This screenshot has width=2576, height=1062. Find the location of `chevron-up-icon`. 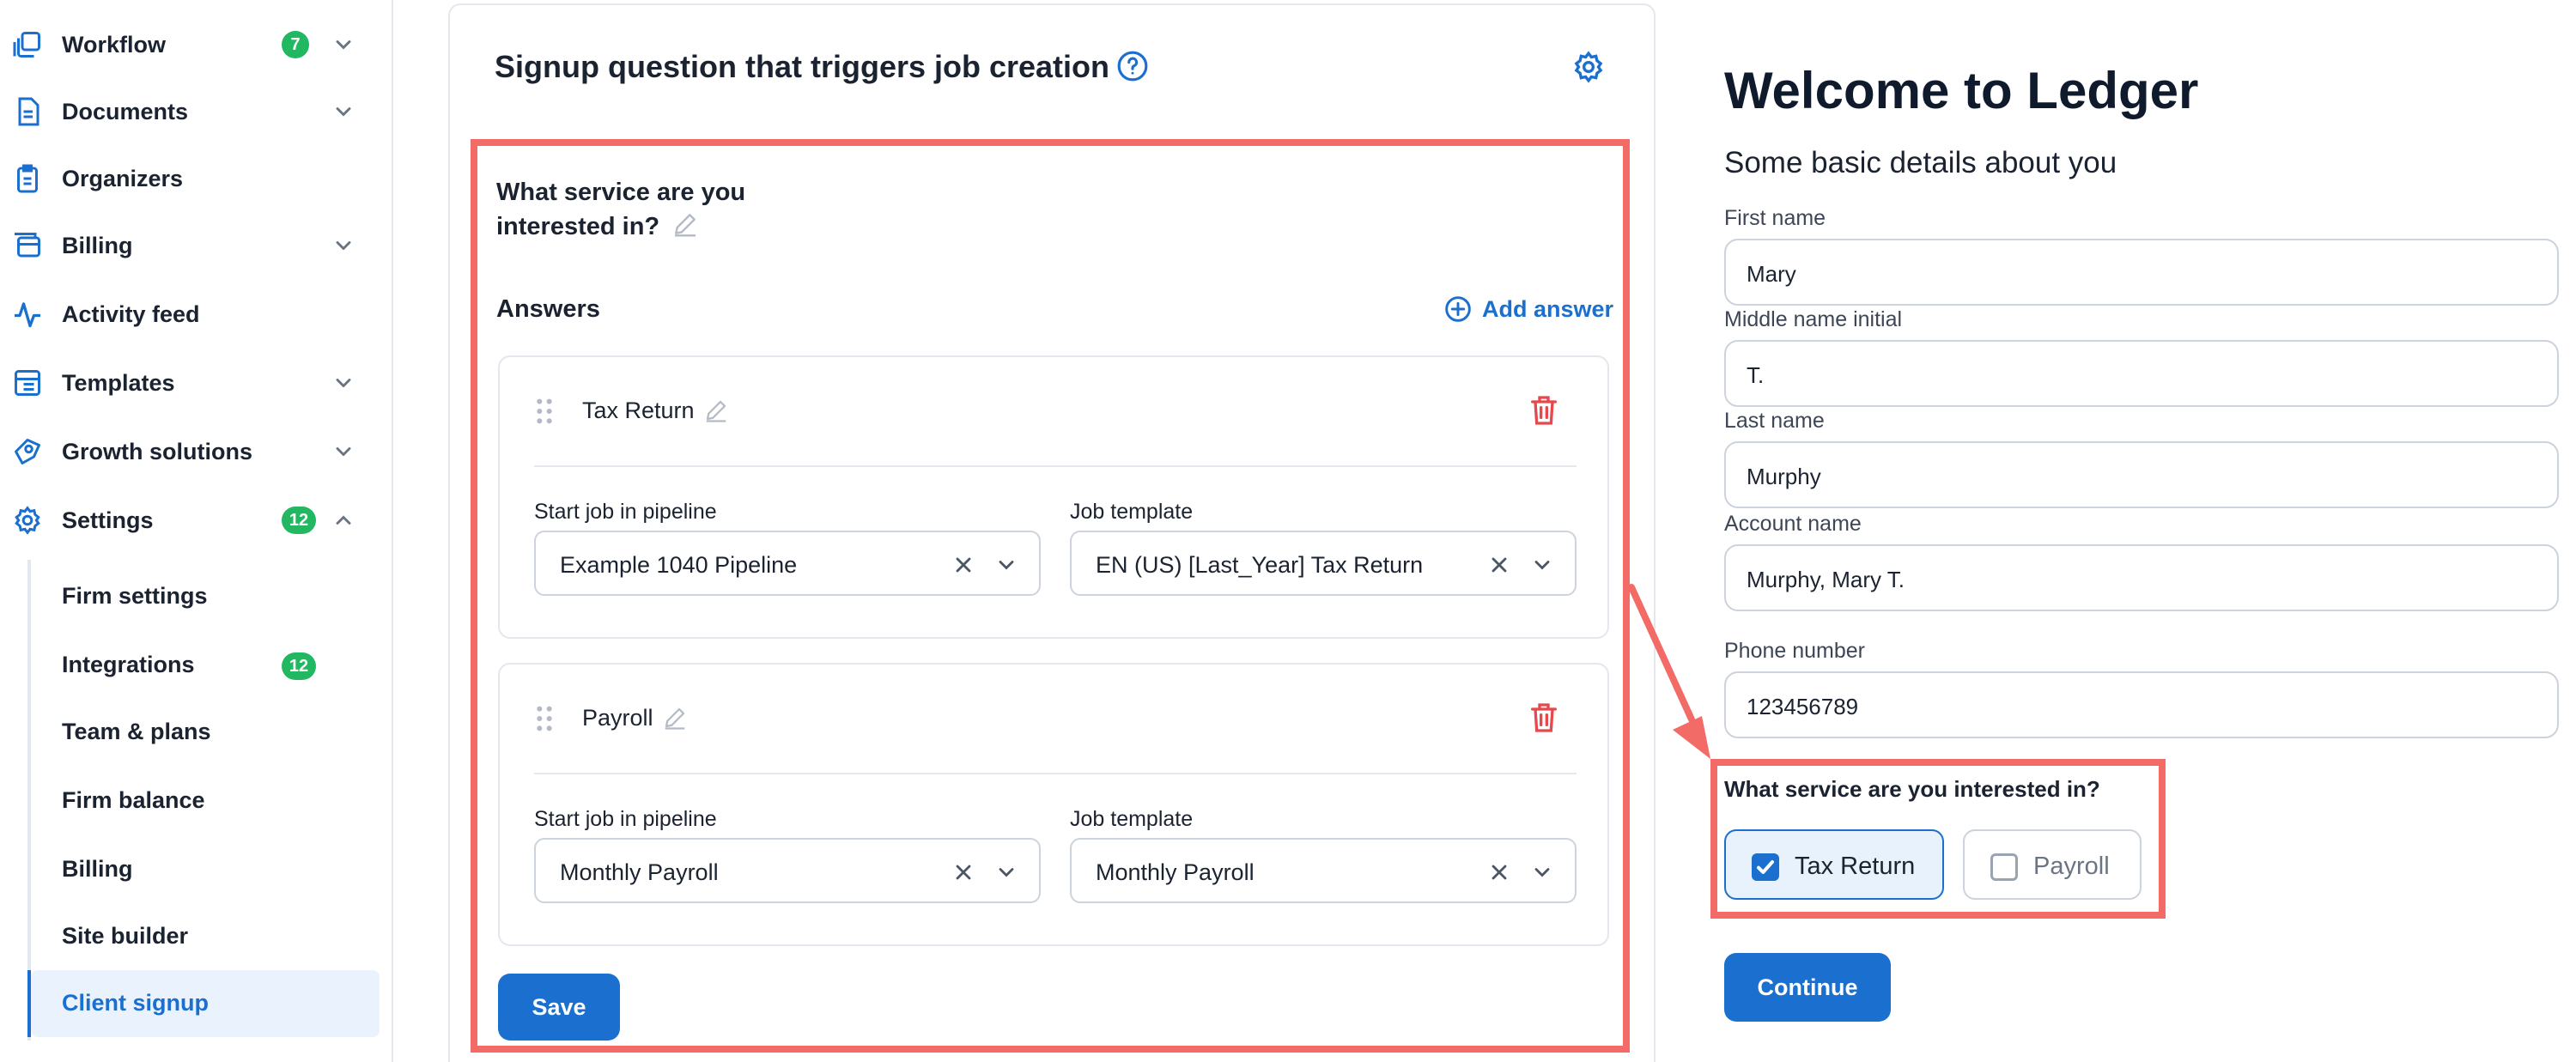

chevron-up-icon is located at coordinates (343, 520).